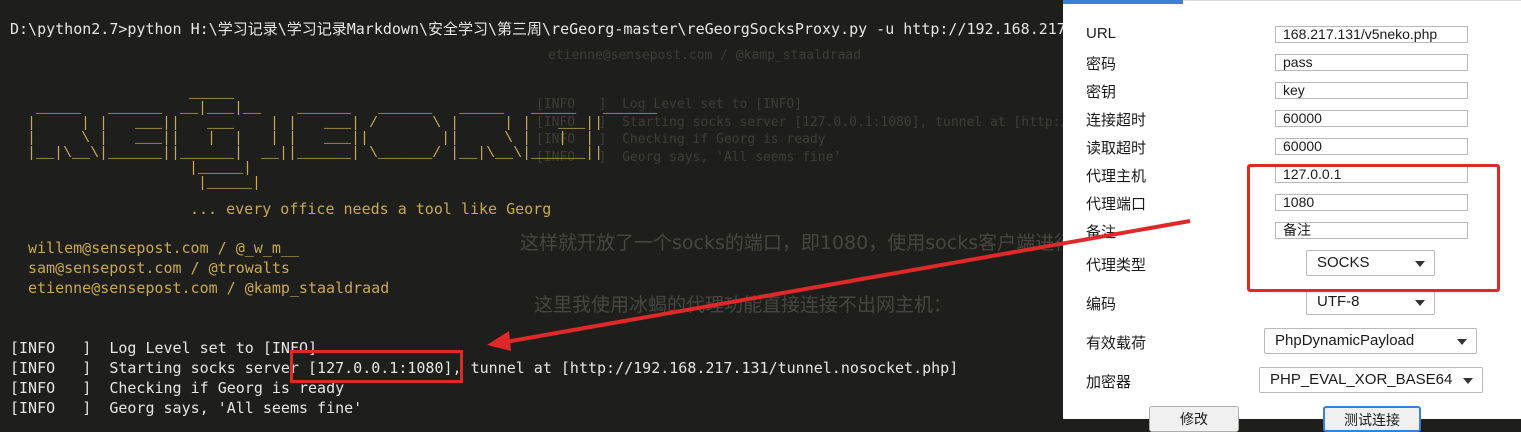  Describe the element at coordinates (1370, 302) in the screenshot. I see `encoding-select: UTF-8` at that location.